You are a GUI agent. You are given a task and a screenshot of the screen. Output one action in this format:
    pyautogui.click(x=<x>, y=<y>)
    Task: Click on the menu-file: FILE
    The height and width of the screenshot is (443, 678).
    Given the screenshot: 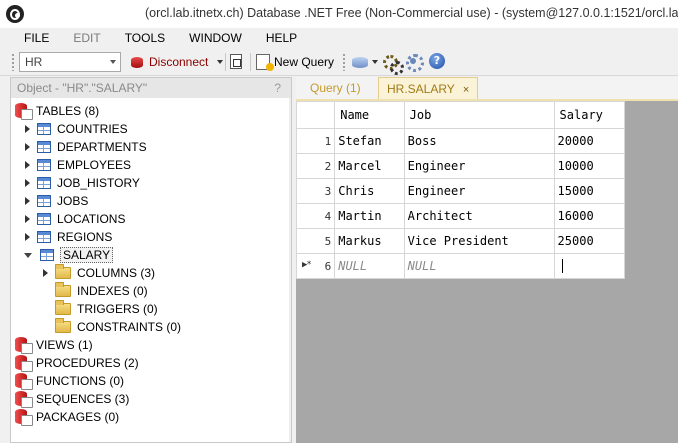 What is the action you would take?
    pyautogui.click(x=30, y=38)
    